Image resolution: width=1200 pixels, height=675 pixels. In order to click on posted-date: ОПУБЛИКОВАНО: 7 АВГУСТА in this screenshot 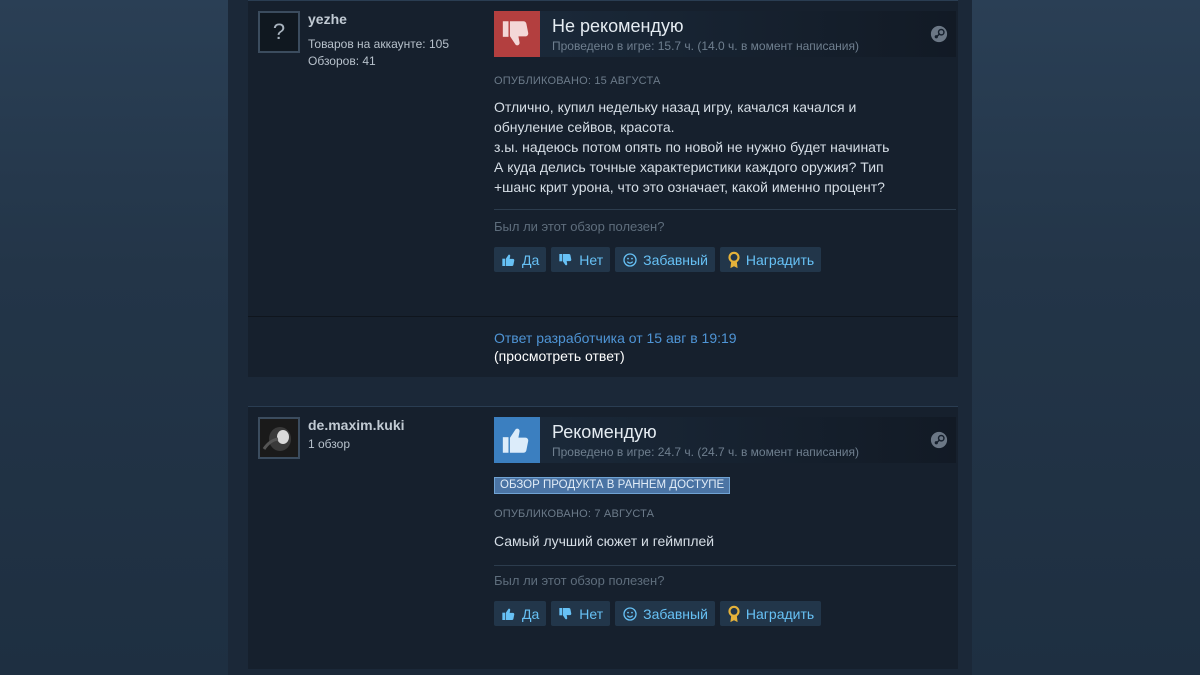, I will do `click(574, 514)`.